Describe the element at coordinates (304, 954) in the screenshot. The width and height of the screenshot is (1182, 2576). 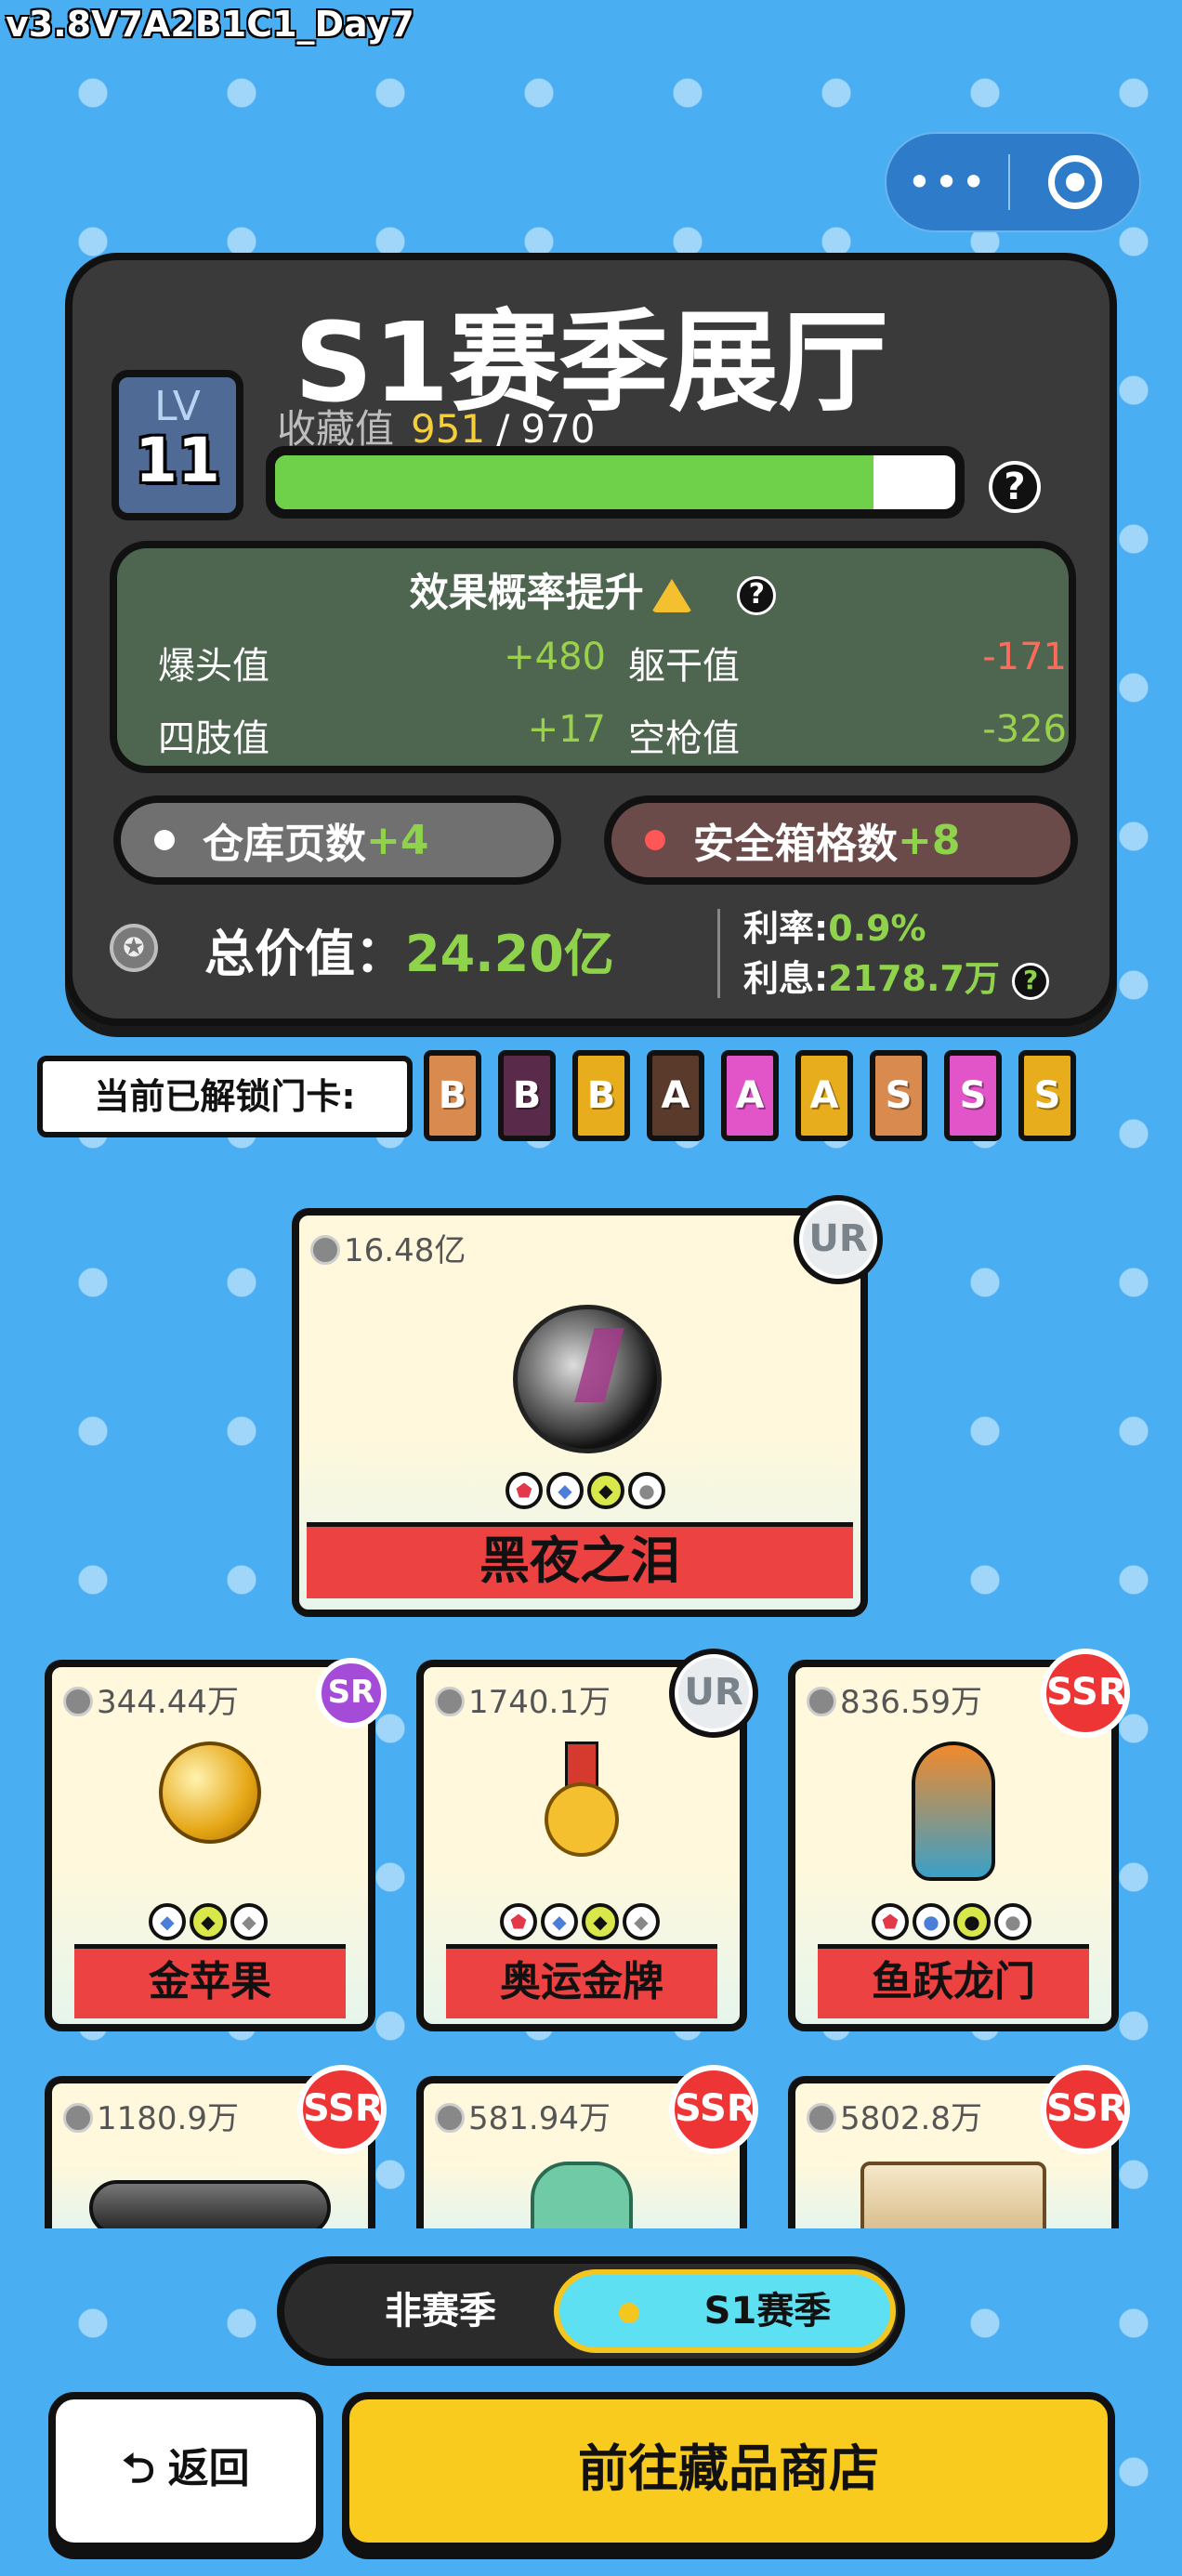
I see `total-value-label: 总价值：` at that location.